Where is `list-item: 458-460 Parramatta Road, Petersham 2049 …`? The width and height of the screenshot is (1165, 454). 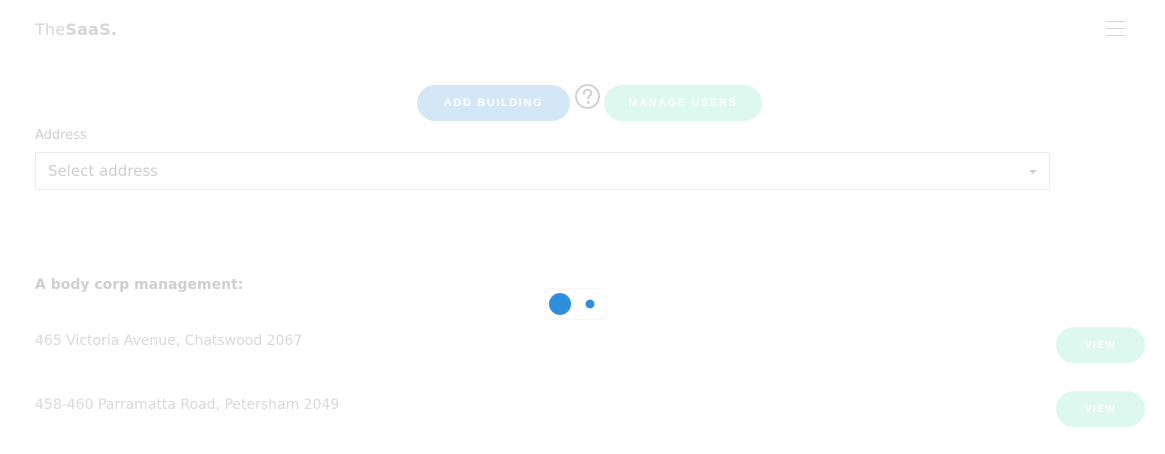
list-item: 458-460 Parramatta Road, Petersham 2049 … is located at coordinates (590, 409).